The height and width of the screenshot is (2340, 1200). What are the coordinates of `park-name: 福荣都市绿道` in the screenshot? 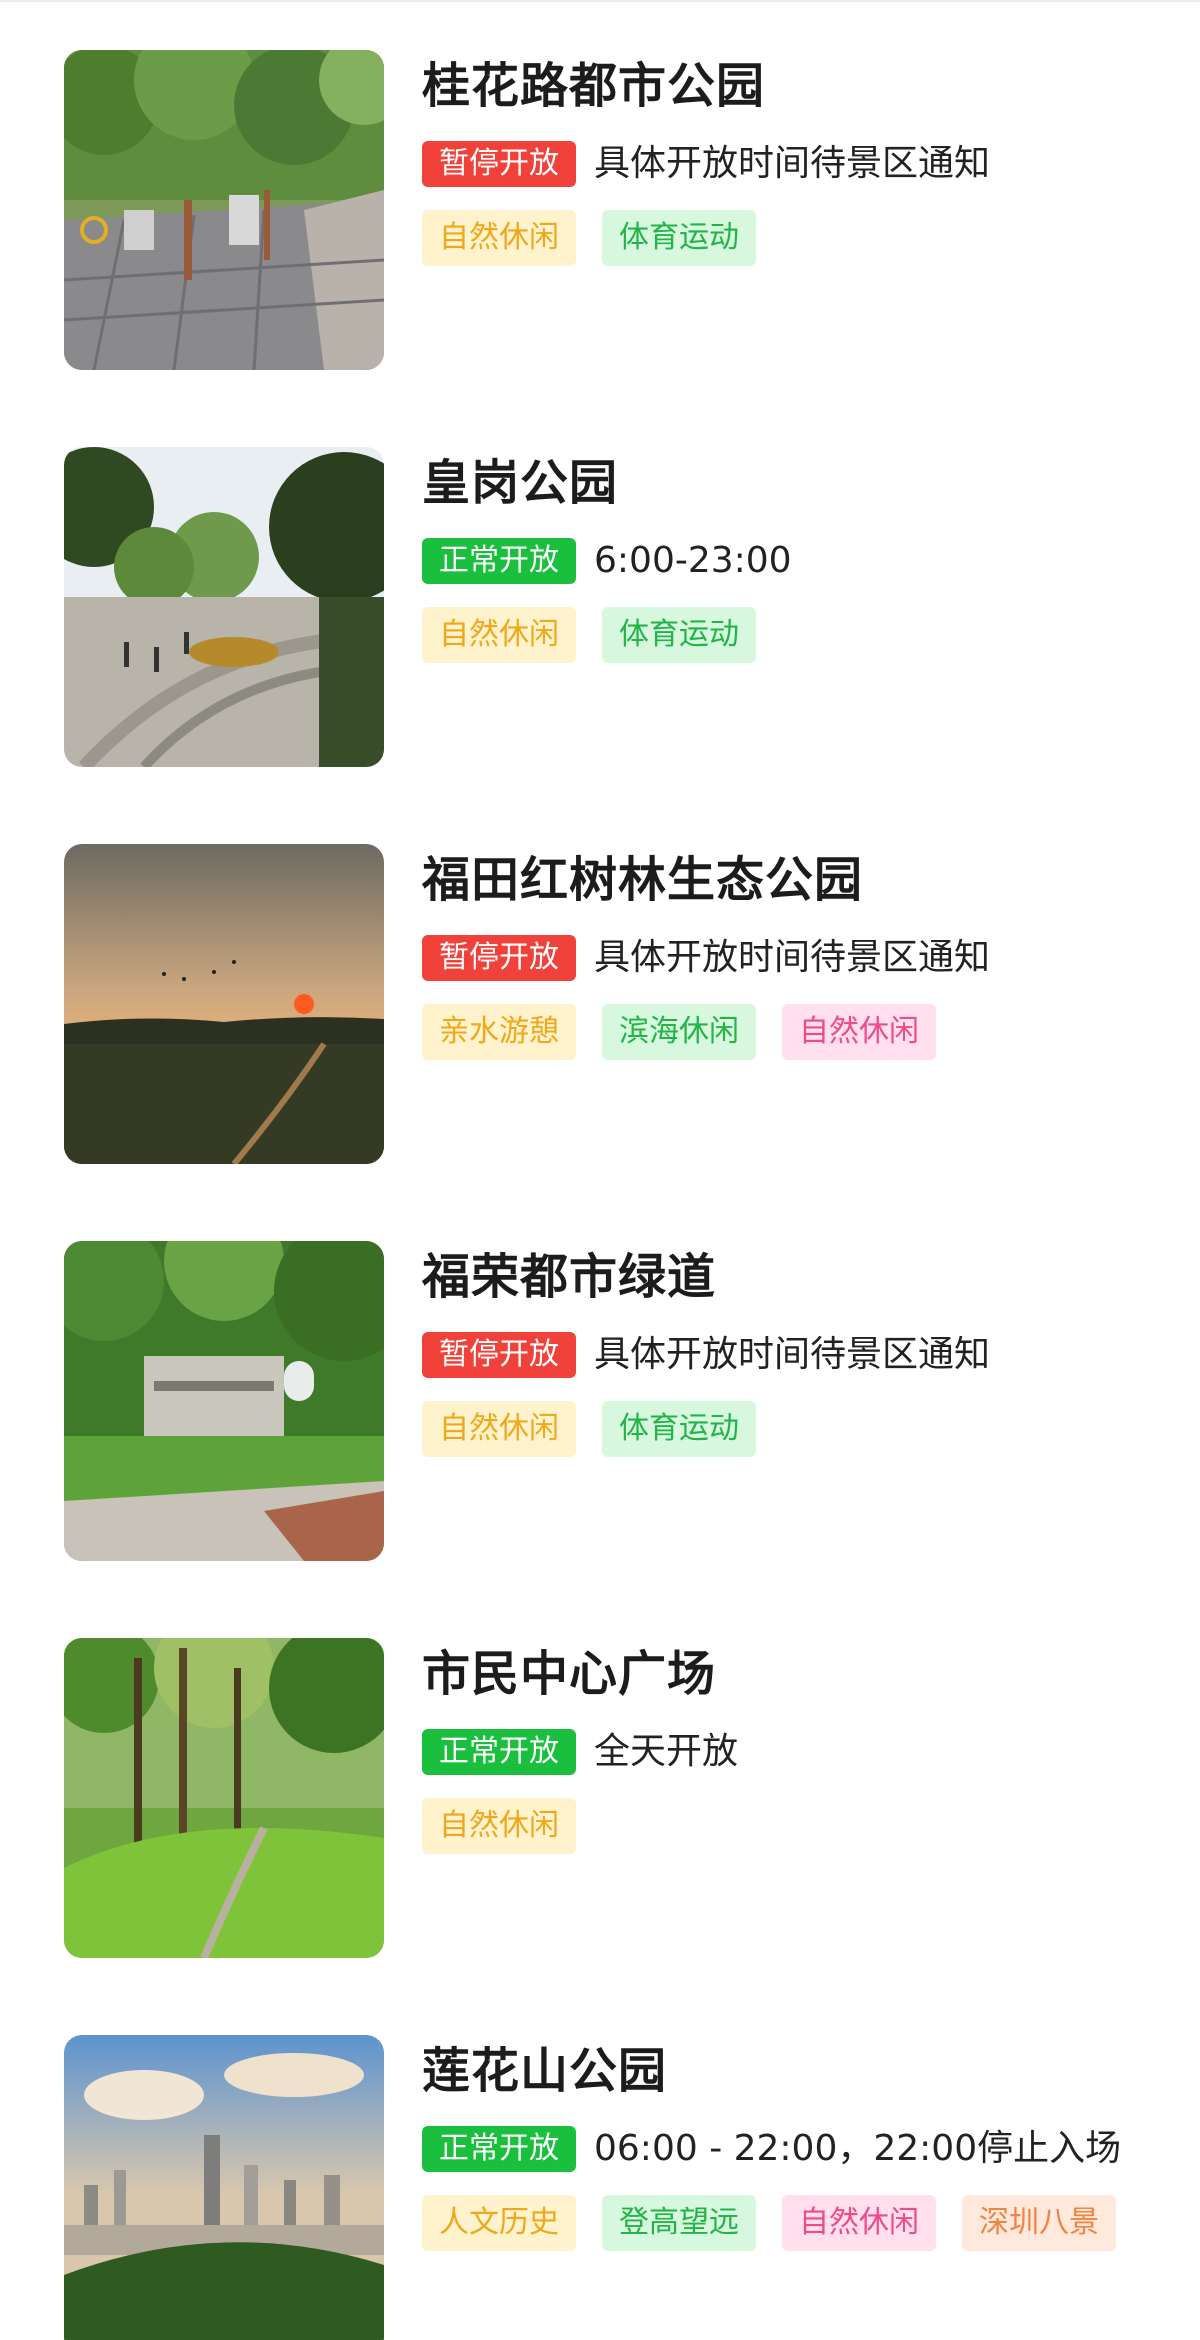 It's located at (569, 1277).